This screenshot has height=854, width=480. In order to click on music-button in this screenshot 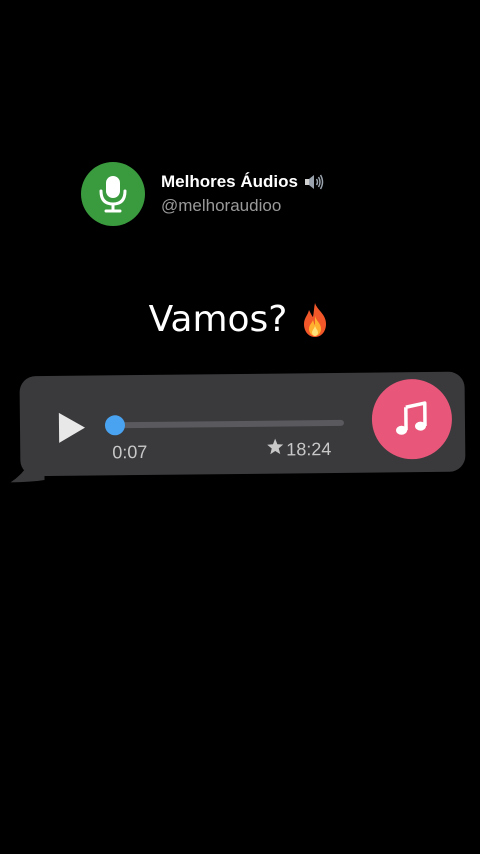, I will do `click(412, 419)`.